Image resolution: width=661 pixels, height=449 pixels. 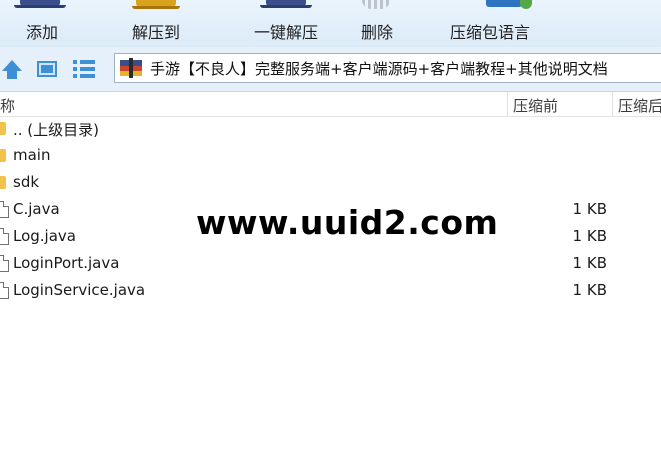 What do you see at coordinates (56, 130) in the screenshot?
I see `file-name: .. (上级目录)` at bounding box center [56, 130].